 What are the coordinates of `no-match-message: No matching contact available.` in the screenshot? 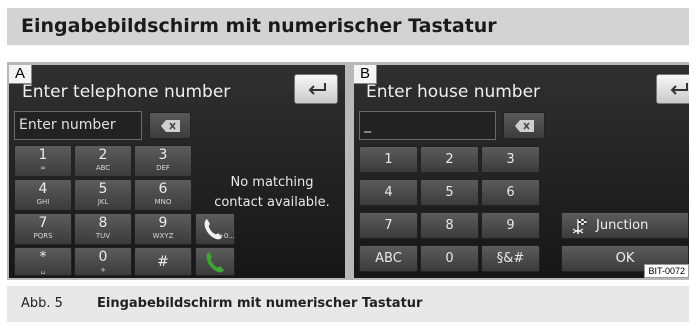 It's located at (272, 192).